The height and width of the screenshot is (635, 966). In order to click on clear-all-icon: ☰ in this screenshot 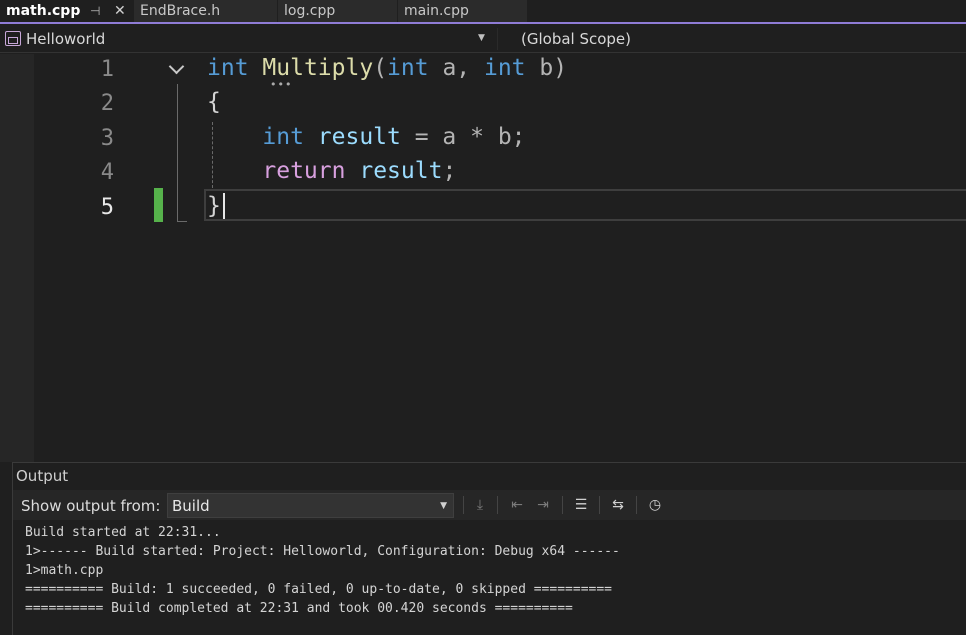, I will do `click(581, 505)`.